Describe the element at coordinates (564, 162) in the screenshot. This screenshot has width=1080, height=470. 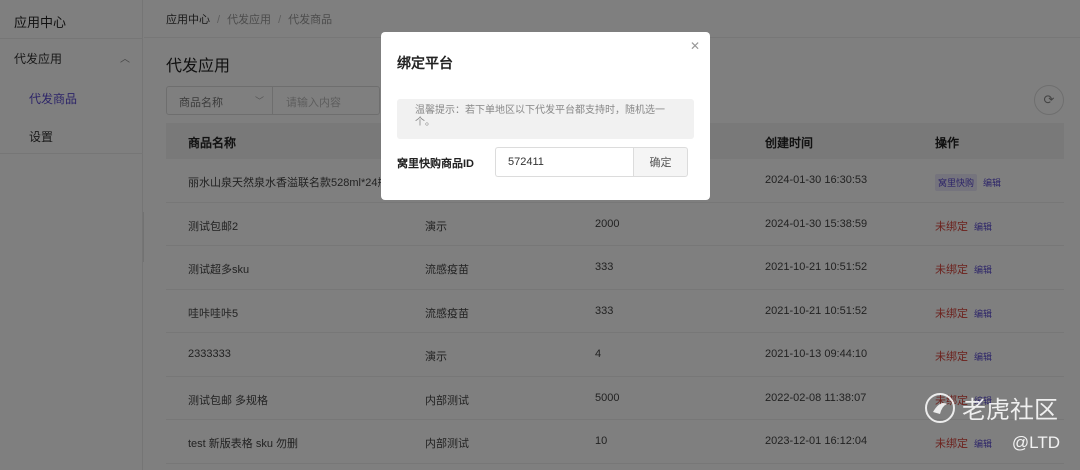
I see `product-id-input: 572411` at that location.